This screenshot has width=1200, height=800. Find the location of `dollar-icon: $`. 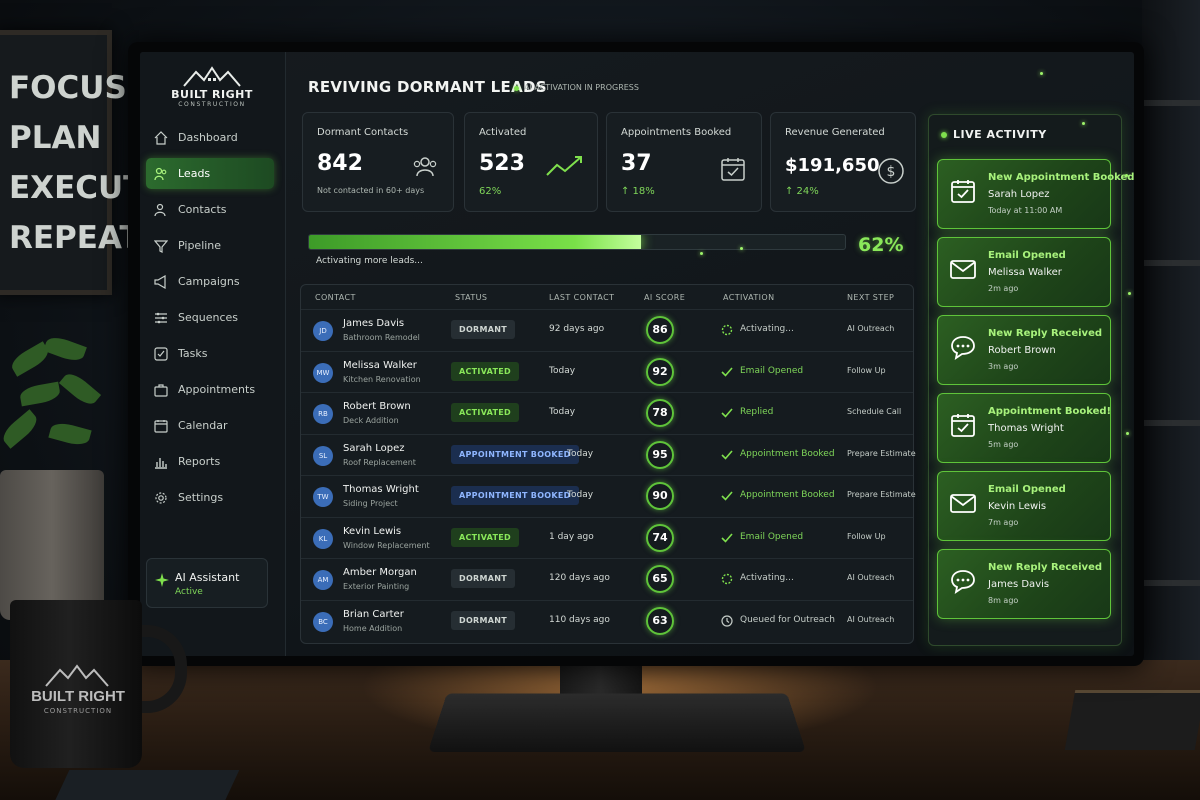

dollar-icon: $ is located at coordinates (891, 171).